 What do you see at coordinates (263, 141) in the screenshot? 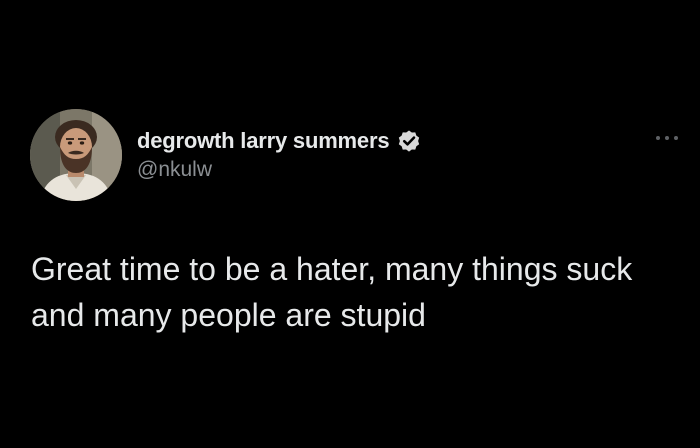
I see `author-display-name: degrowth larry summers` at bounding box center [263, 141].